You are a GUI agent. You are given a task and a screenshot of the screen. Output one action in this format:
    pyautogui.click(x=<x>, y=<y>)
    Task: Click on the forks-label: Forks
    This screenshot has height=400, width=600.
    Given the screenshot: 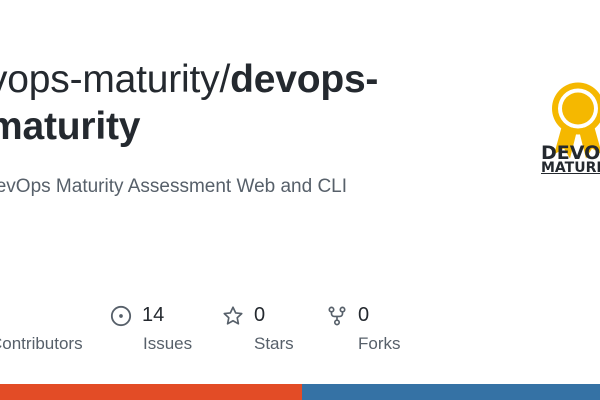 What is the action you would take?
    pyautogui.click(x=379, y=343)
    